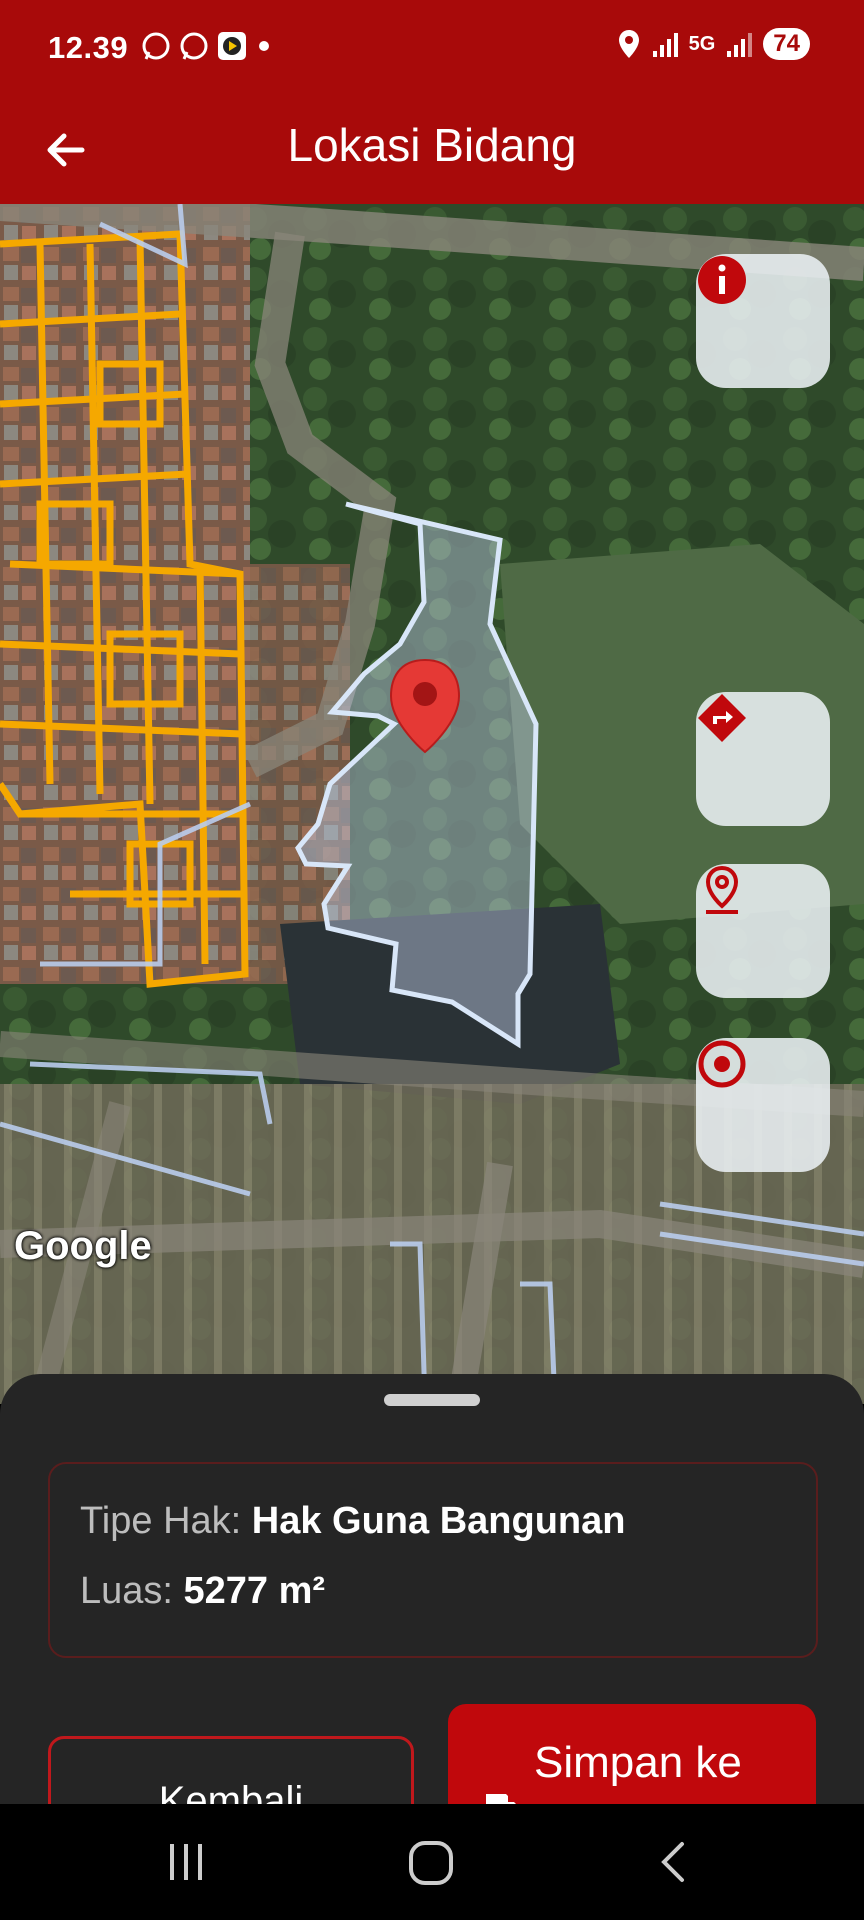  I want to click on recent-apps-icon, so click(186, 1862).